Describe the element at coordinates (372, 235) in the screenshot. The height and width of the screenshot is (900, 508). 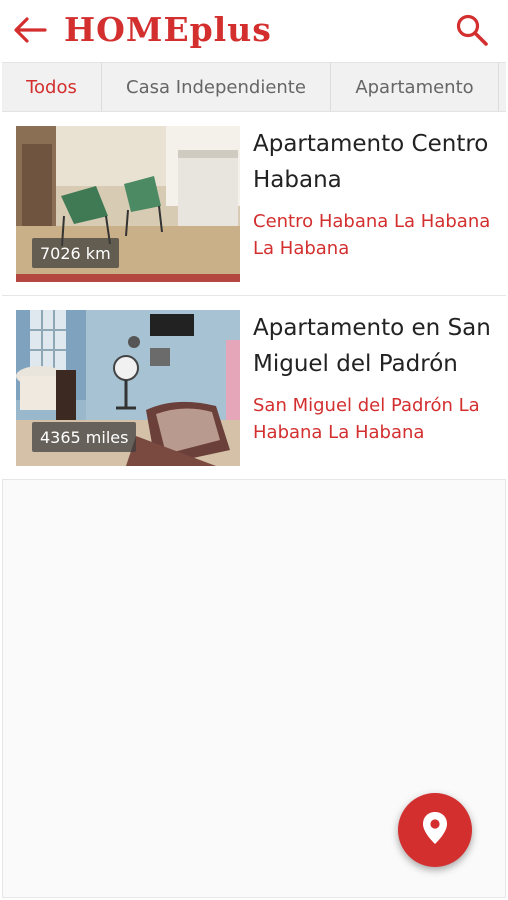
I see `listing-location: Centro Habana La Habana La Habana` at that location.